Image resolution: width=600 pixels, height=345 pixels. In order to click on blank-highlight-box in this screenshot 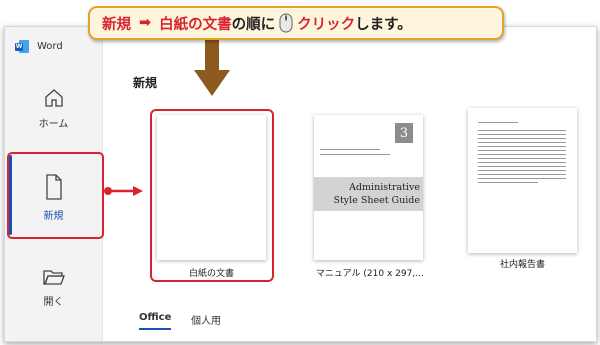, I will do `click(212, 195)`.